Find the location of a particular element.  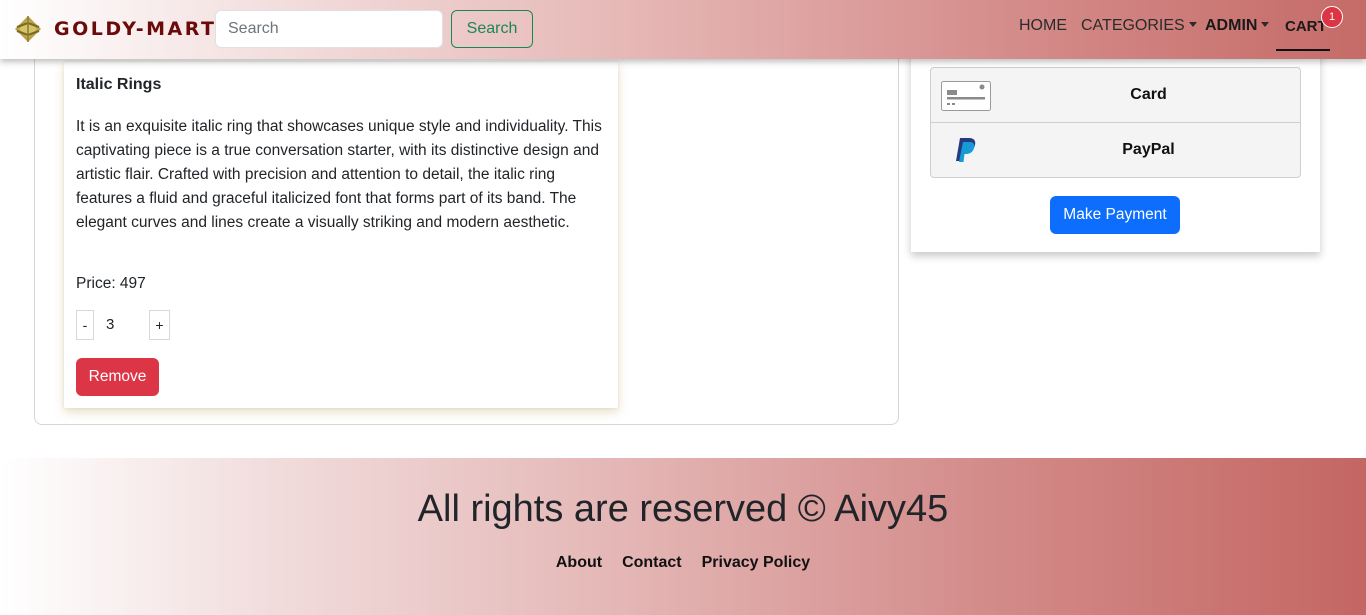

nav-cart-label: CART is located at coordinates (1306, 26).